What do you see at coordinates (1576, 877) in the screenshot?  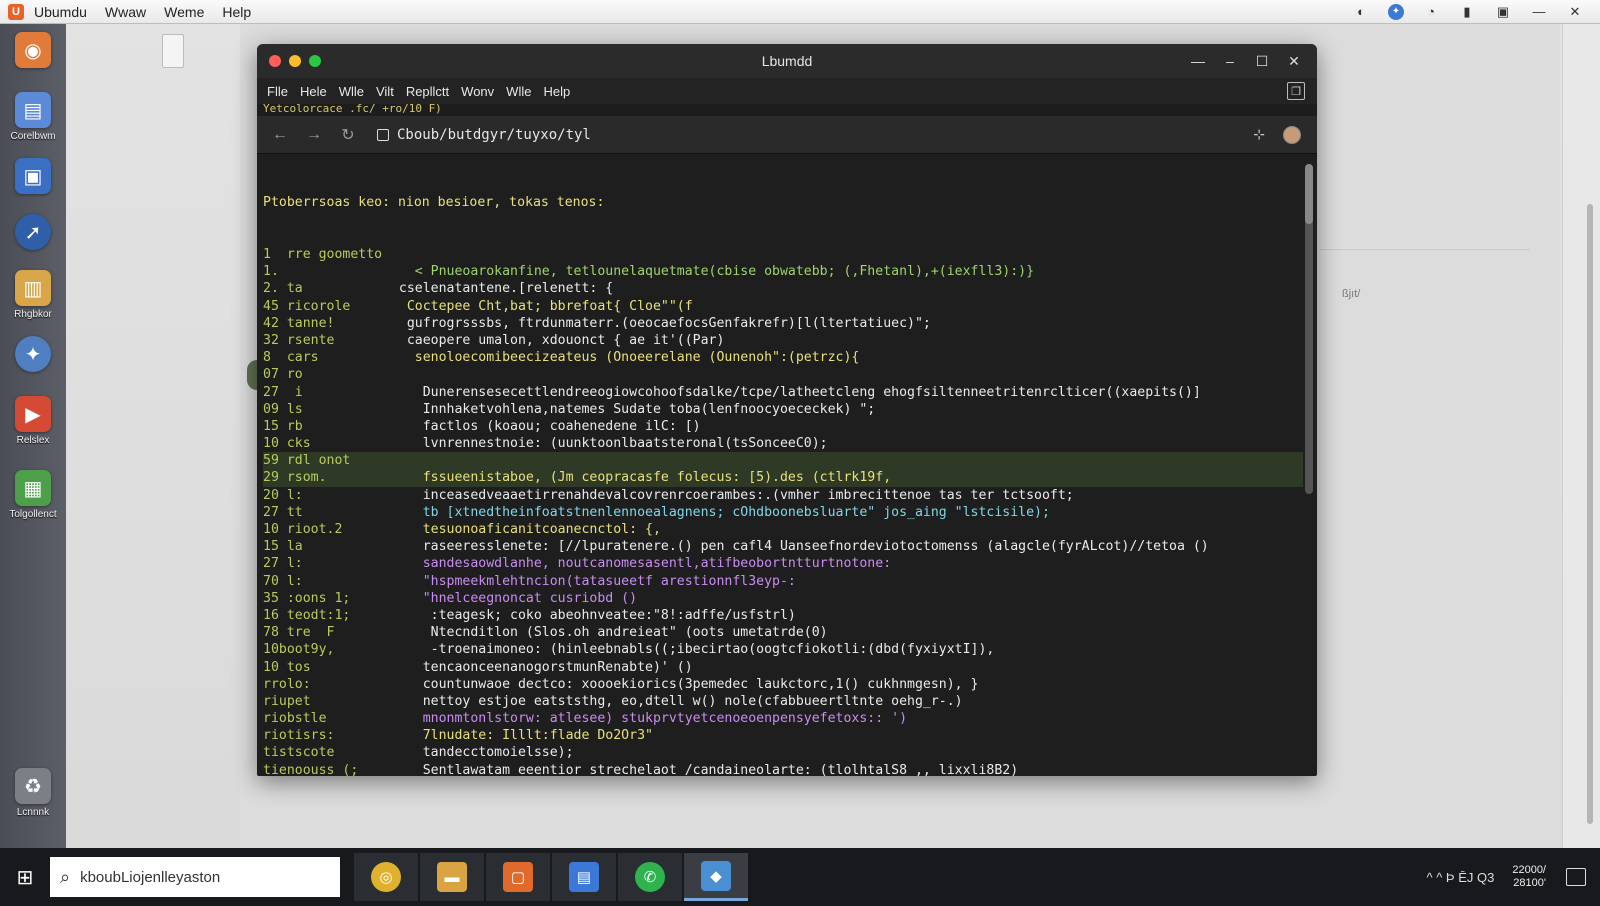 I see `notification-icon` at bounding box center [1576, 877].